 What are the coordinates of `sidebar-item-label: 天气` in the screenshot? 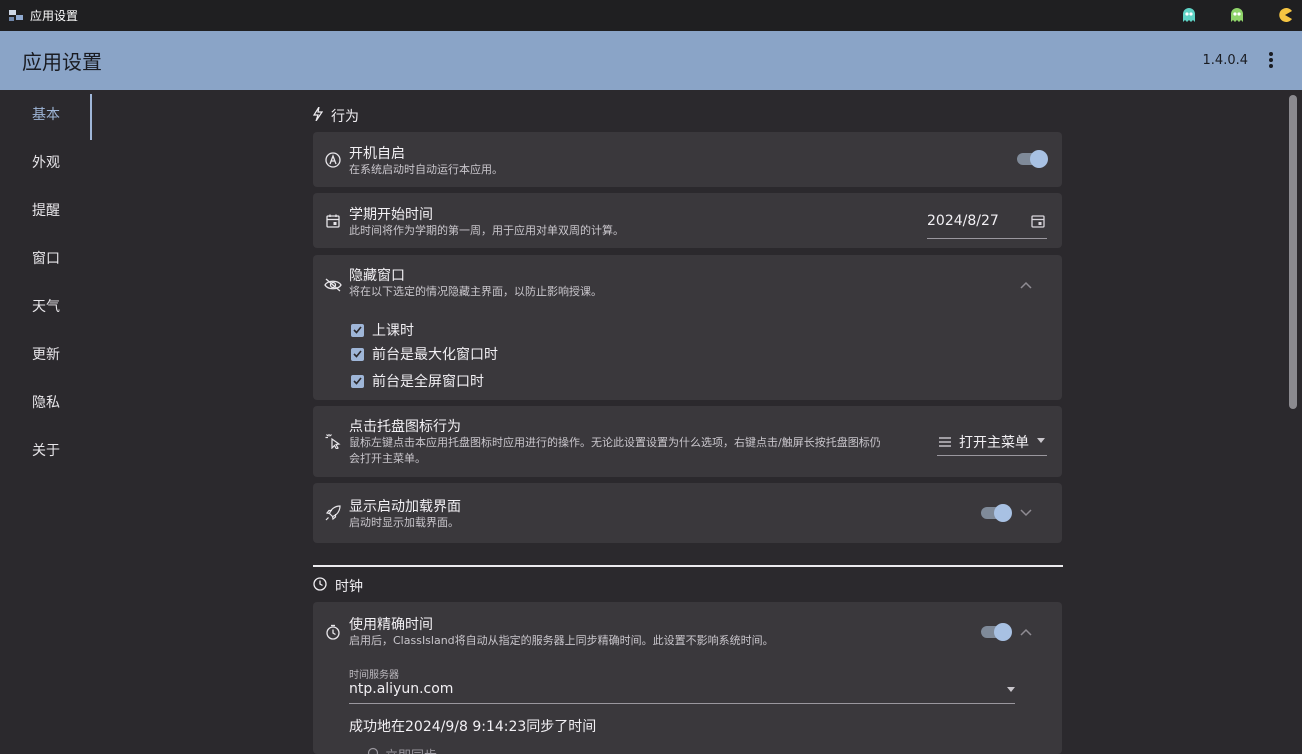 It's located at (46, 307).